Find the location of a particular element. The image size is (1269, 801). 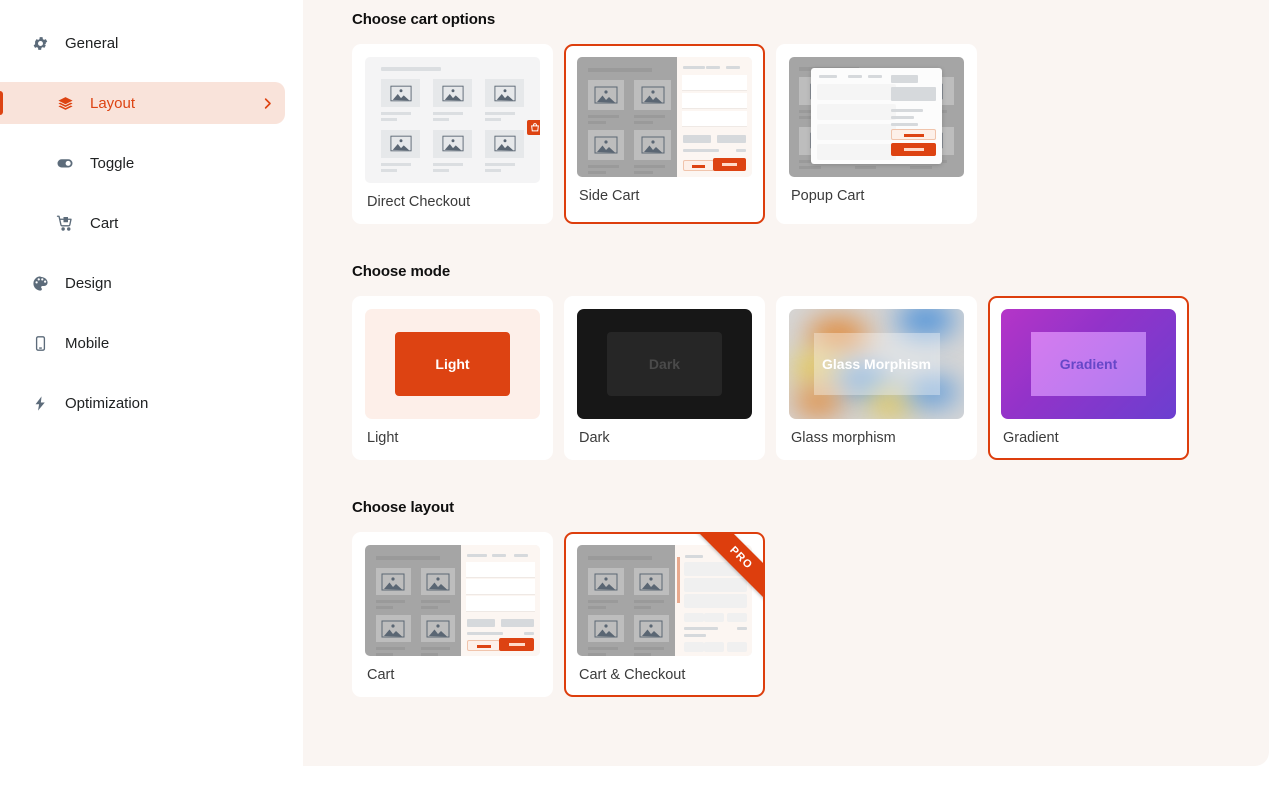

lightning-bolt-icon is located at coordinates (40, 403).